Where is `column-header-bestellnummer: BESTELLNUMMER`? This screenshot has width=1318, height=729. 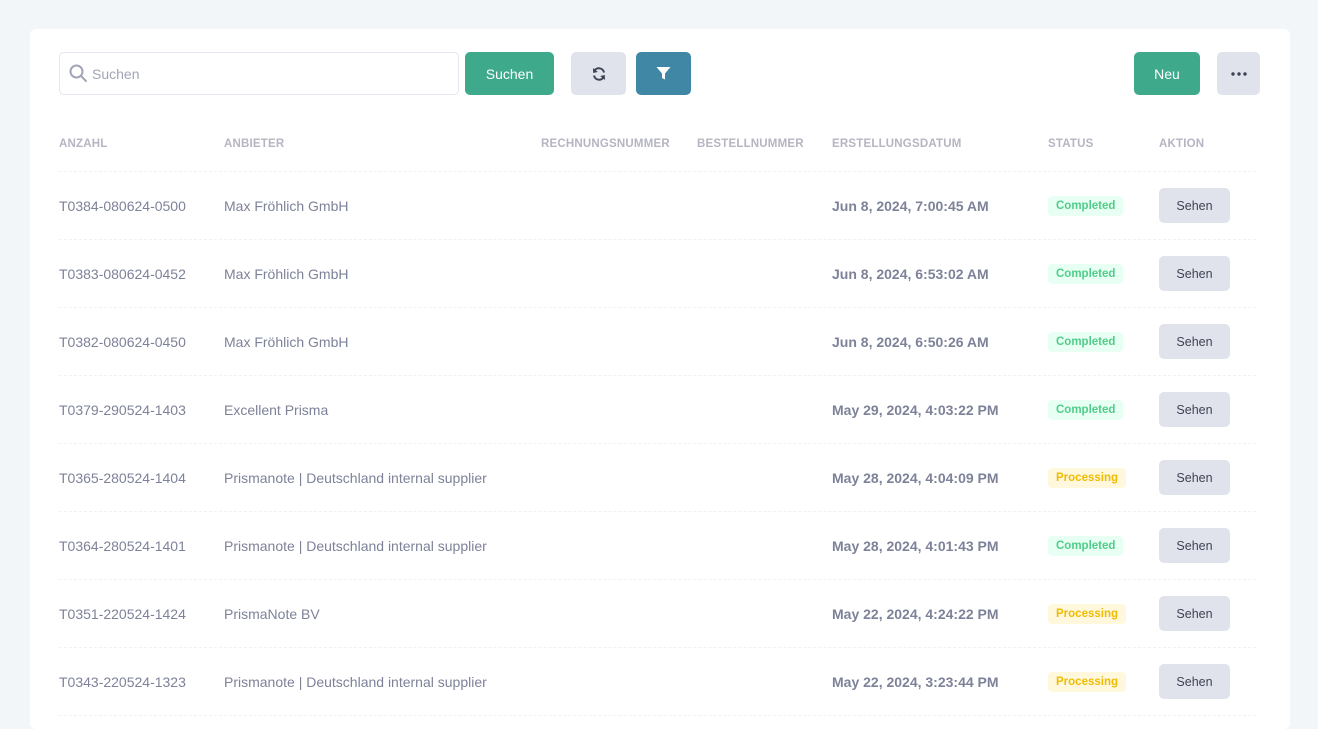 column-header-bestellnummer: BESTELLNUMMER is located at coordinates (750, 144).